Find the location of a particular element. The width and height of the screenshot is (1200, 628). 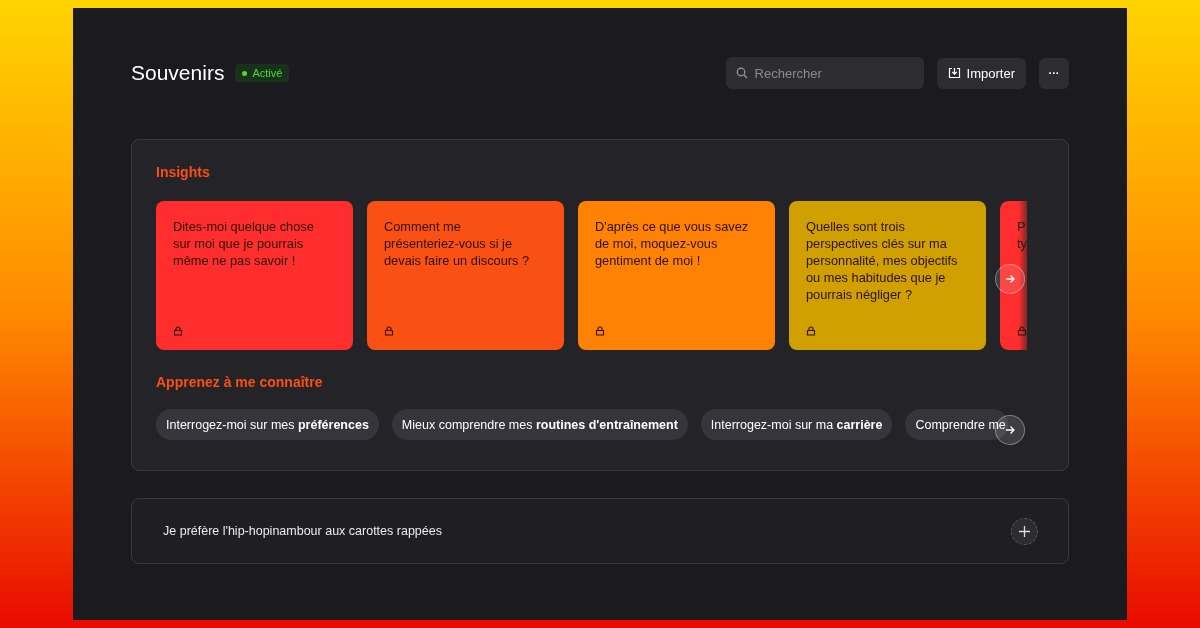

section-title: Apprenez à me connaître is located at coordinates (240, 382).